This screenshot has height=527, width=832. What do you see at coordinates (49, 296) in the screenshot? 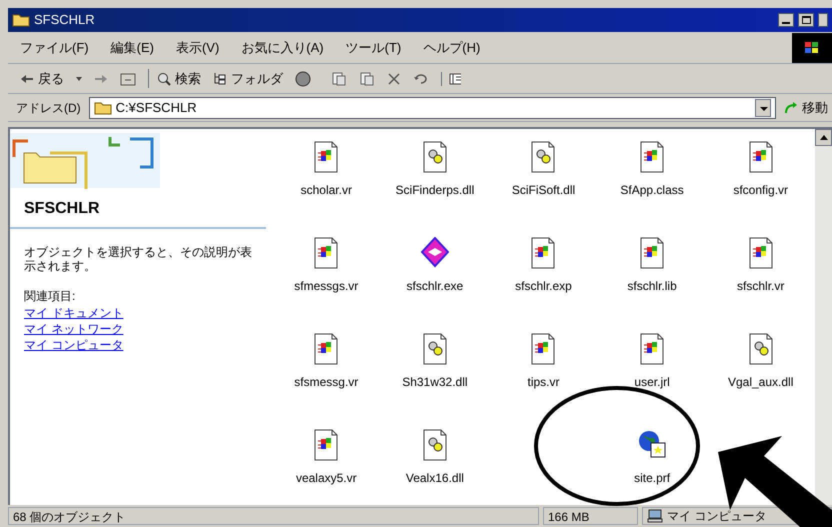
I see `related-label: 関連項目:` at bounding box center [49, 296].